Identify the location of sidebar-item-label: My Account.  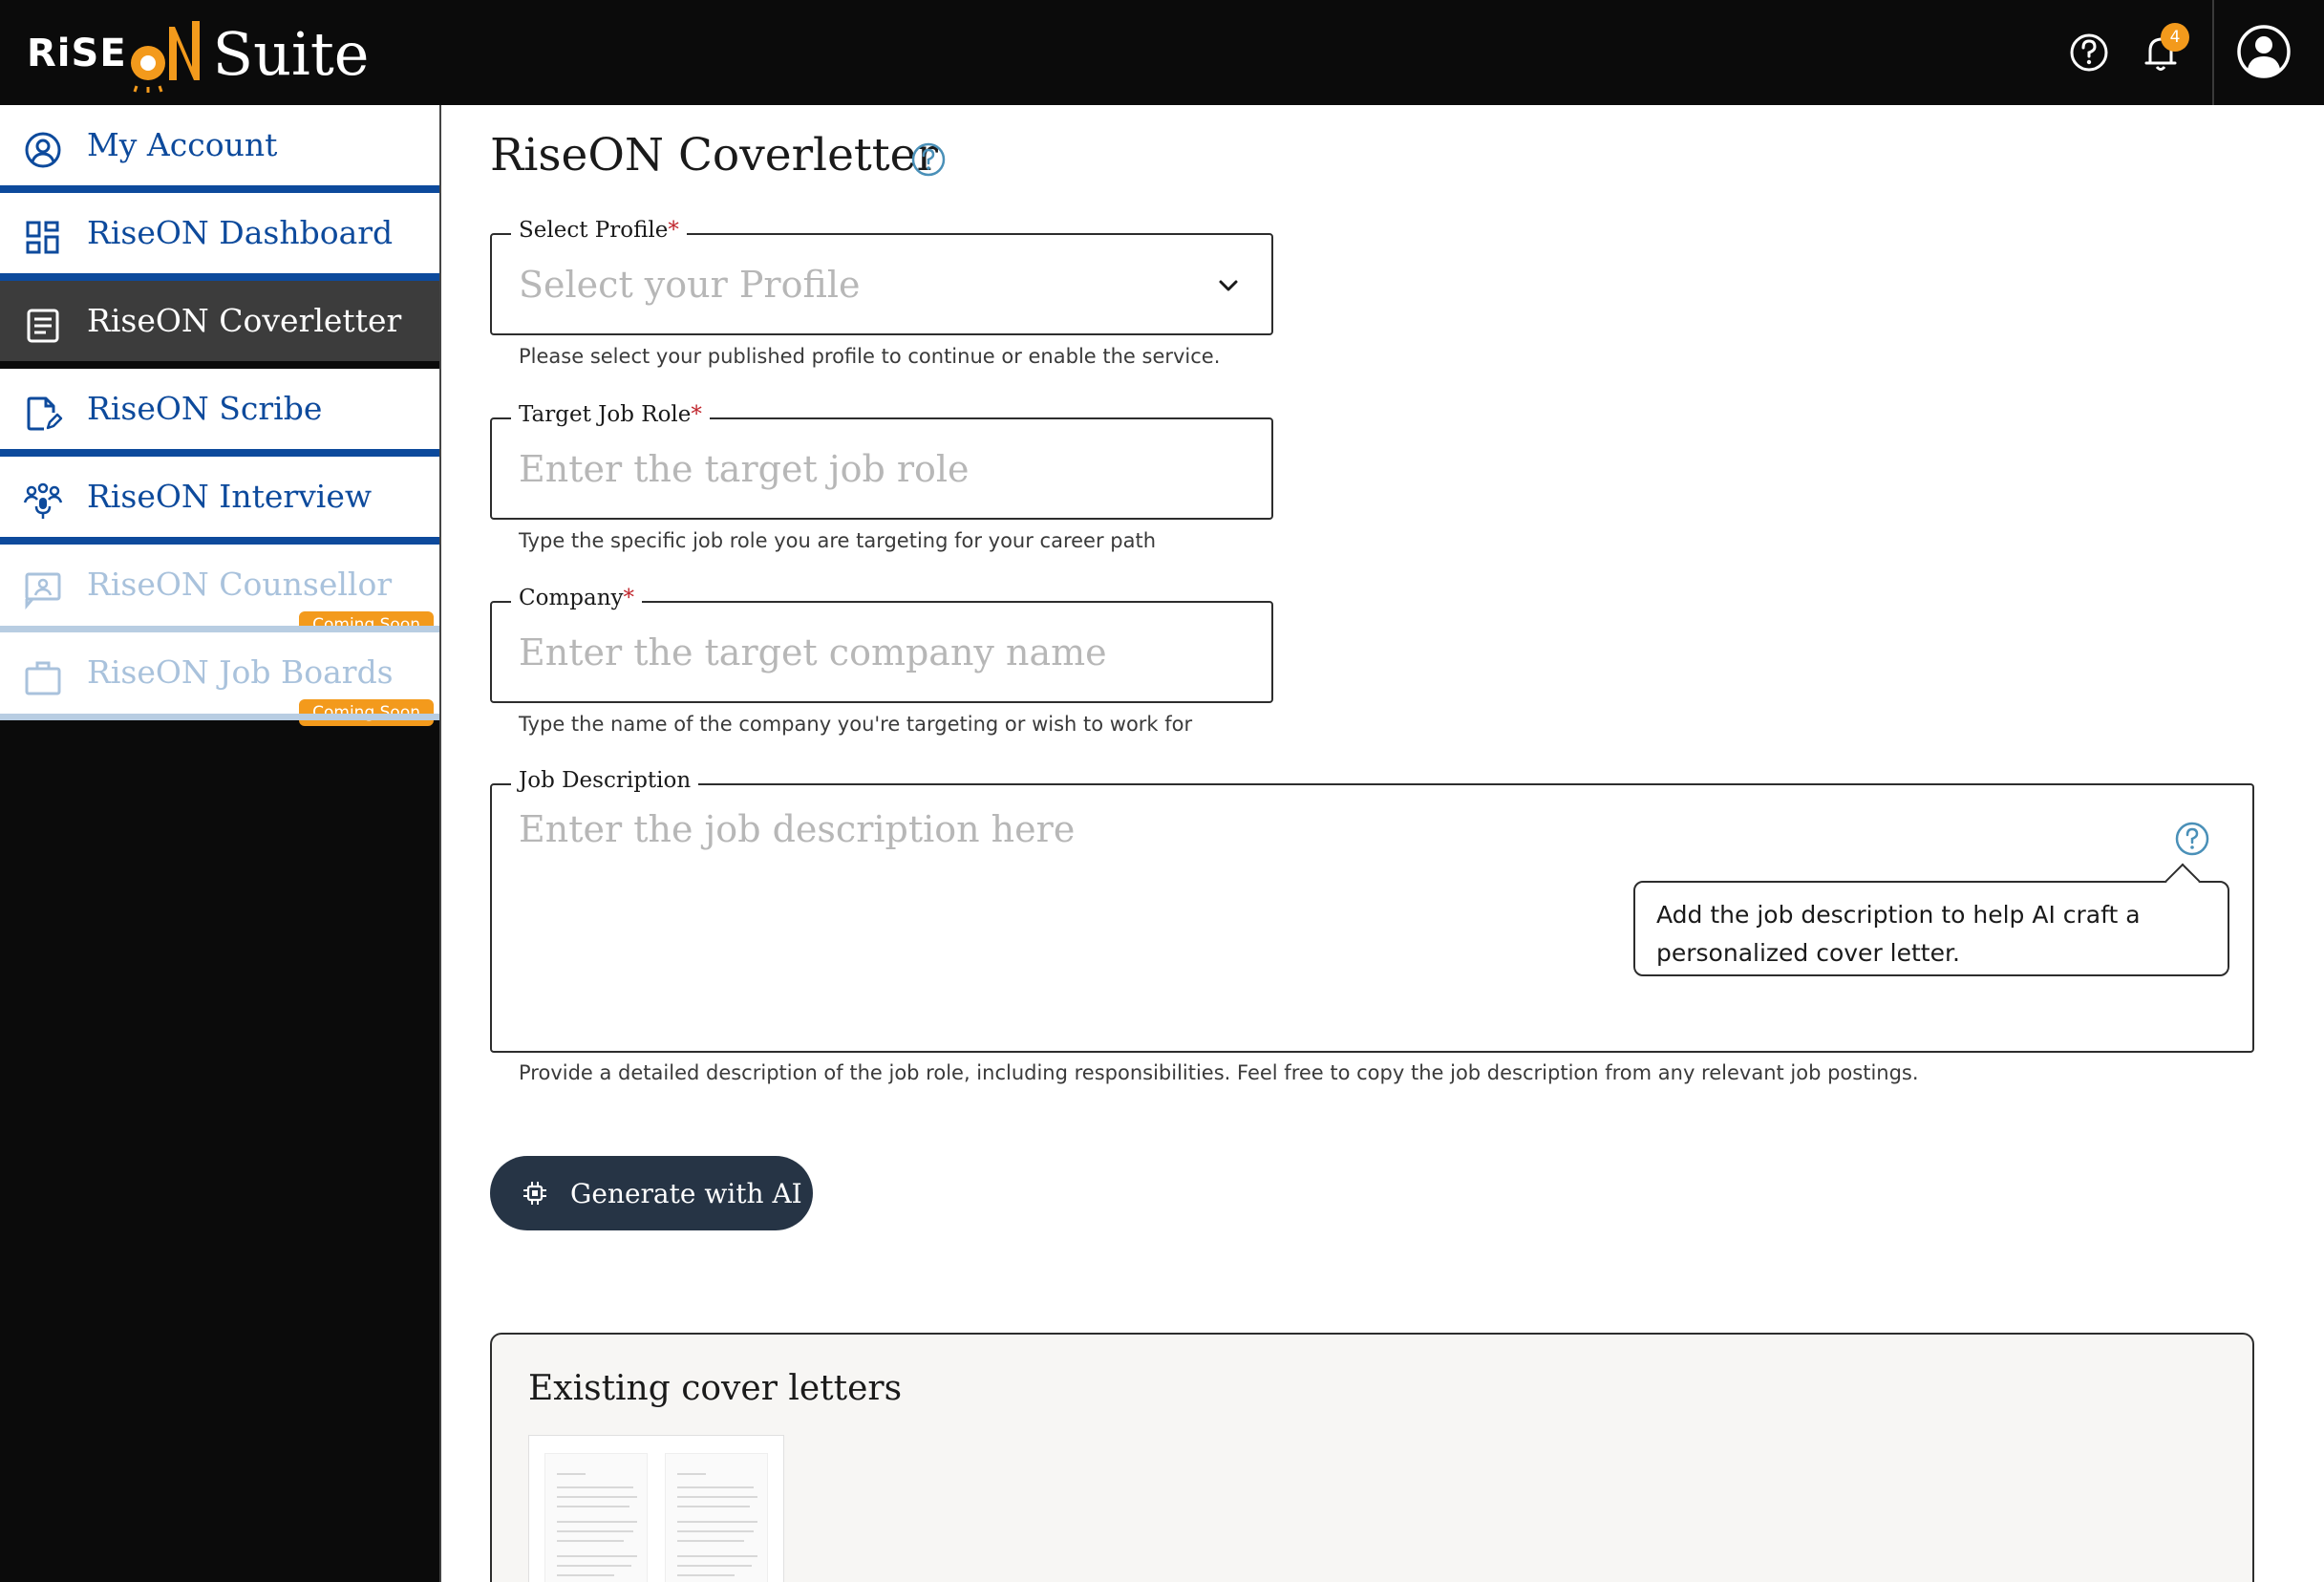
(182, 144).